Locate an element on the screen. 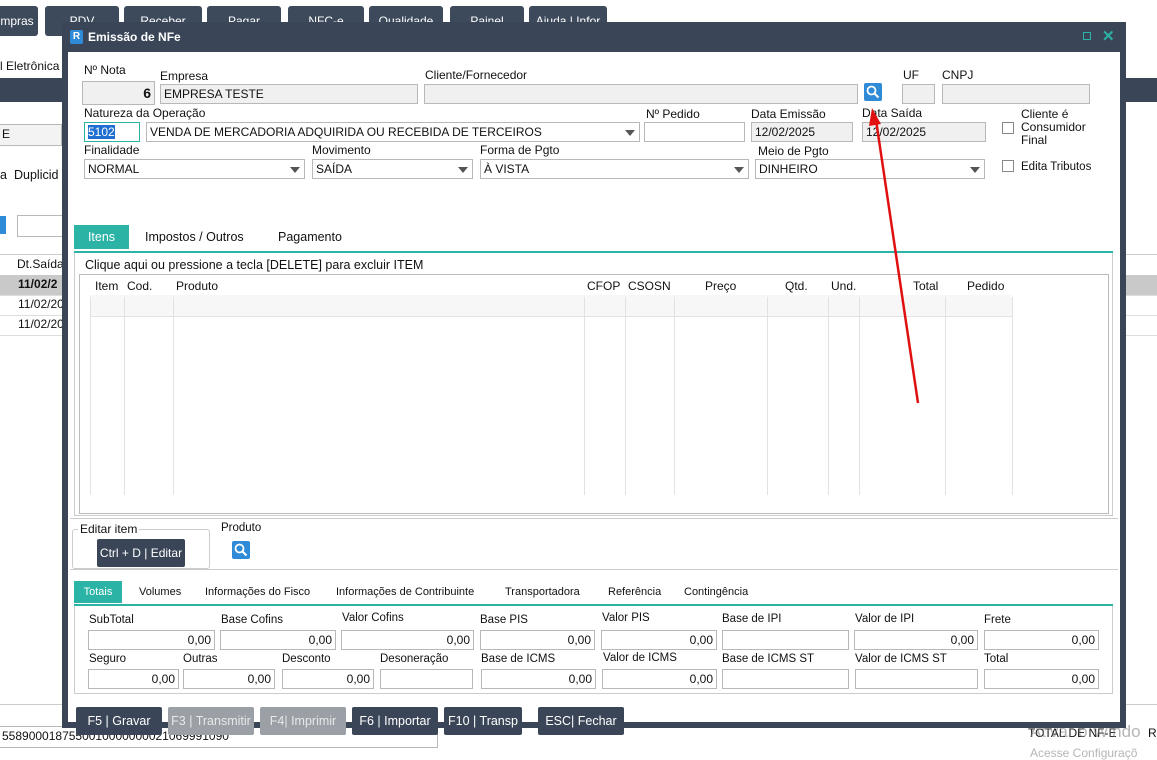 Image resolution: width=1157 pixels, height=760 pixels. annotation-arrow-icon is located at coordinates (894, 256).